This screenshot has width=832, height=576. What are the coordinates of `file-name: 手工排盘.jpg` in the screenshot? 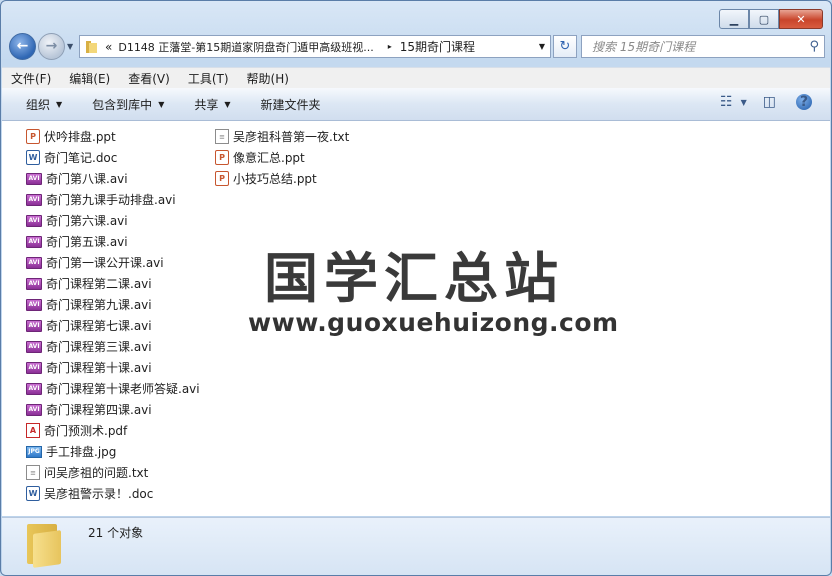 It's located at (81, 452).